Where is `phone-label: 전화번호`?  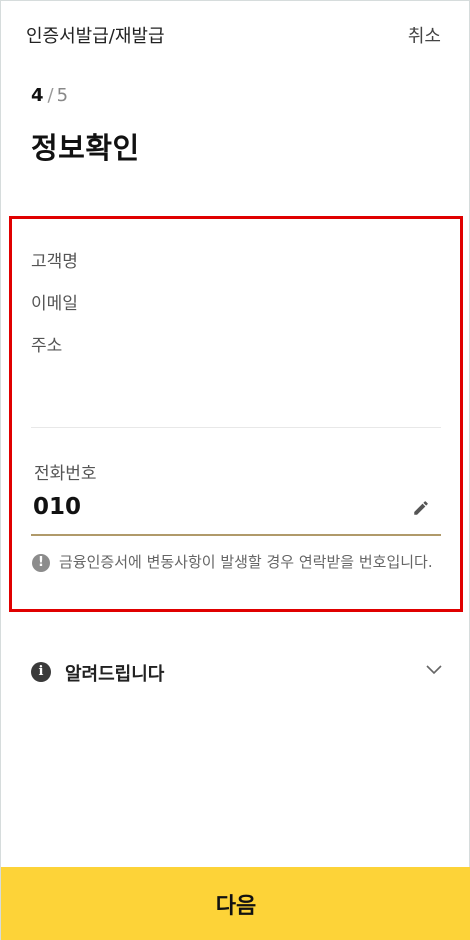
phone-label: 전화번호 is located at coordinates (65, 474).